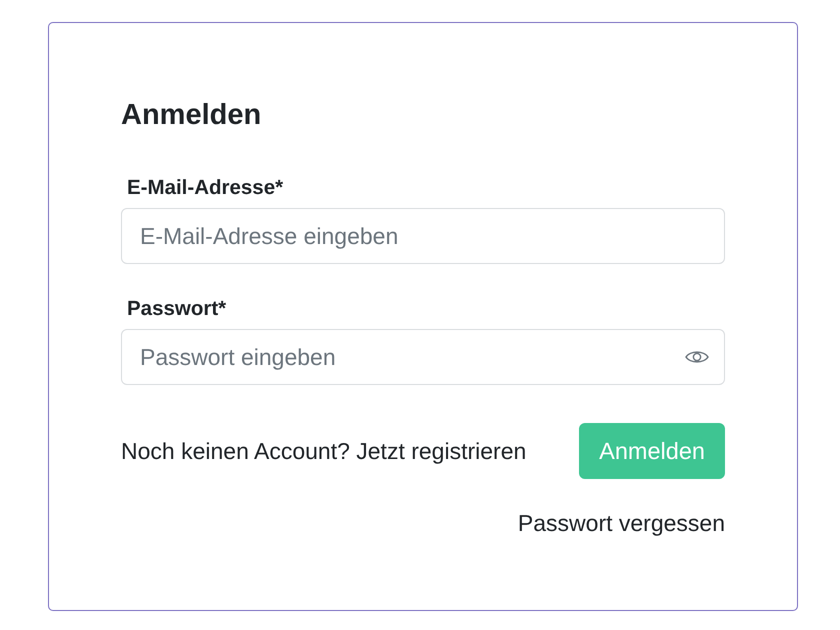 Image resolution: width=840 pixels, height=630 pixels. I want to click on register-prompt: Noch keinen Account? Jetzt registrieren, so click(323, 451).